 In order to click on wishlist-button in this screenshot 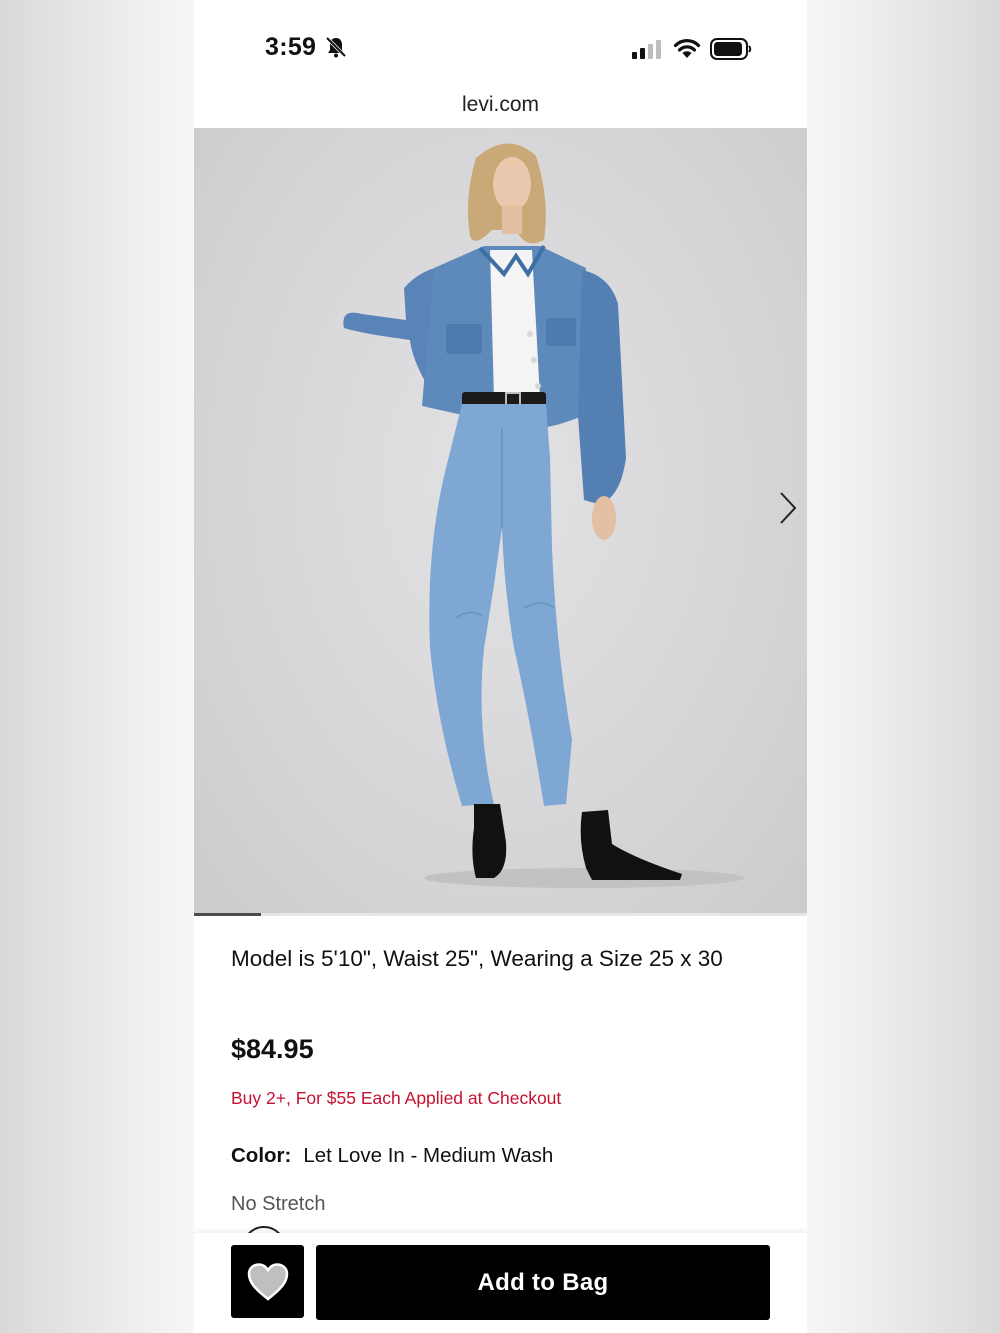, I will do `click(267, 1281)`.